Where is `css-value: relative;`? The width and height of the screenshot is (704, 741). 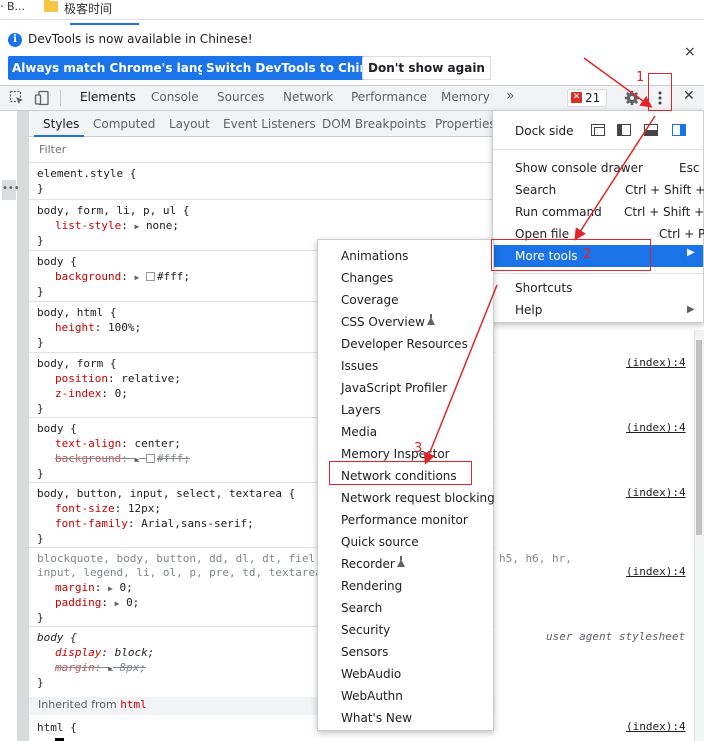 css-value: relative; is located at coordinates (151, 378).